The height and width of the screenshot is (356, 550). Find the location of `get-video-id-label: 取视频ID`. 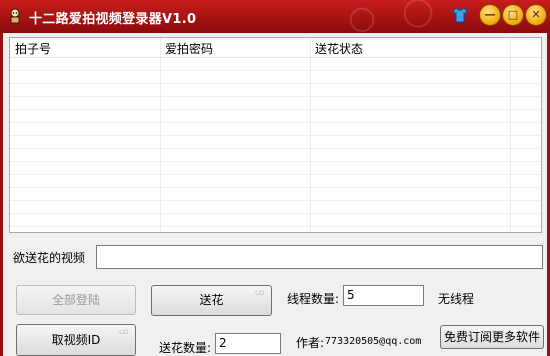

get-video-id-label: 取视频ID is located at coordinates (76, 340).